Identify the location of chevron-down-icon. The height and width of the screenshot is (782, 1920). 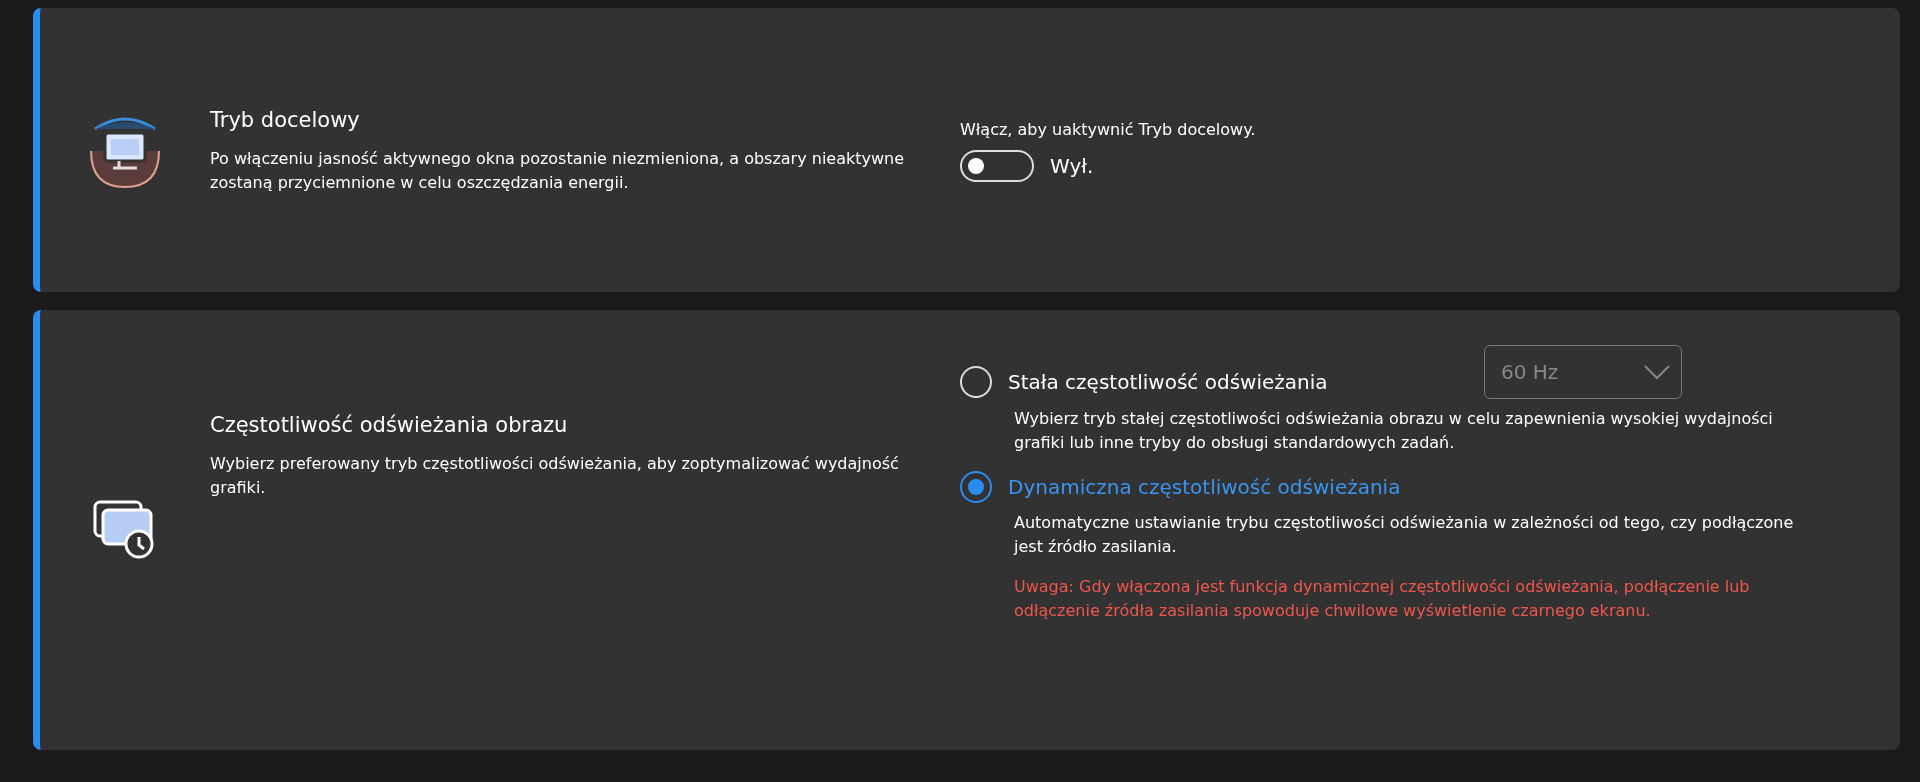
(1657, 372).